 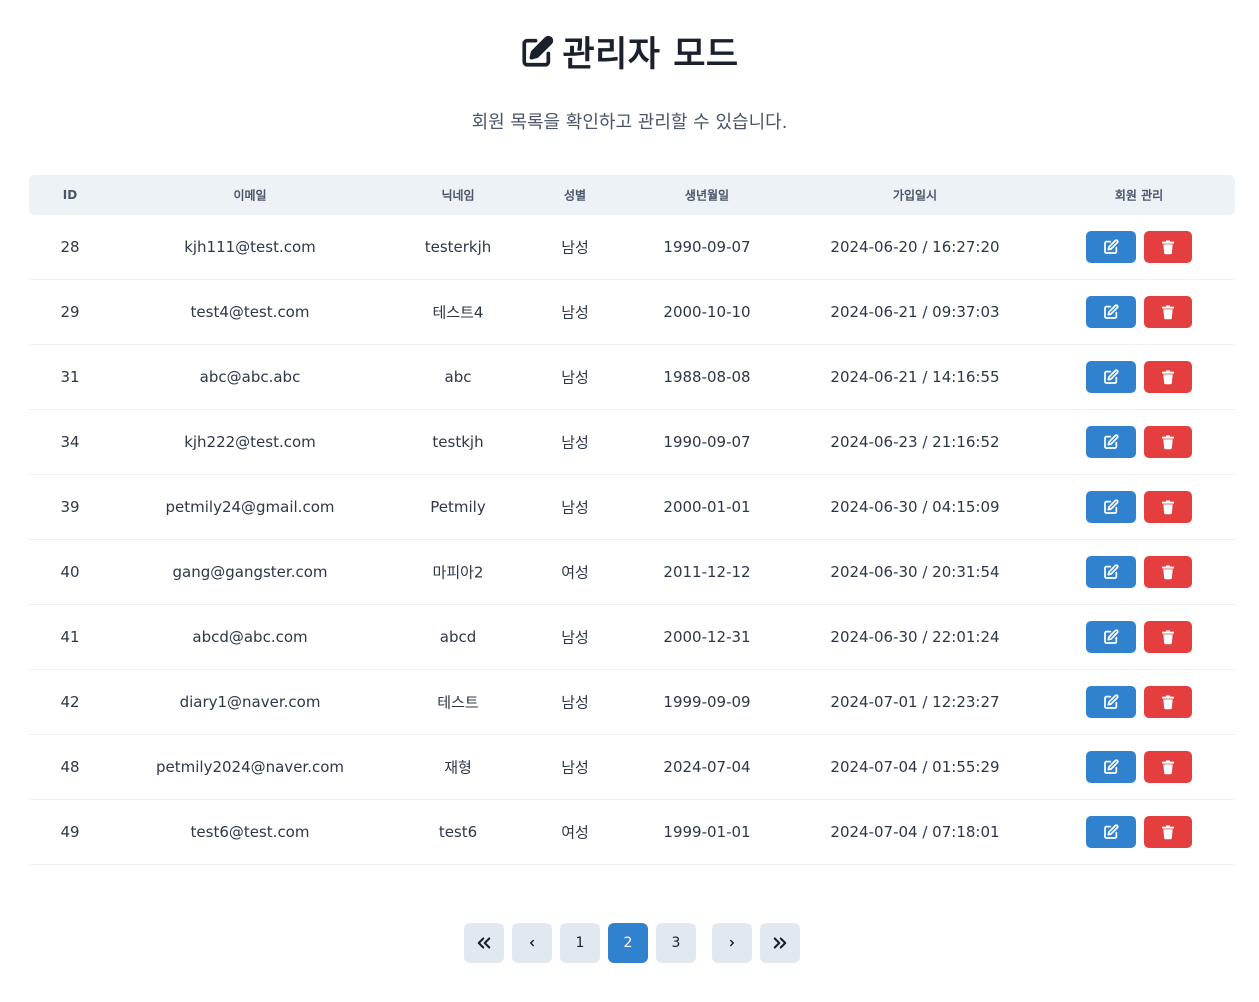 I want to click on page-1-button: 1, so click(x=580, y=943).